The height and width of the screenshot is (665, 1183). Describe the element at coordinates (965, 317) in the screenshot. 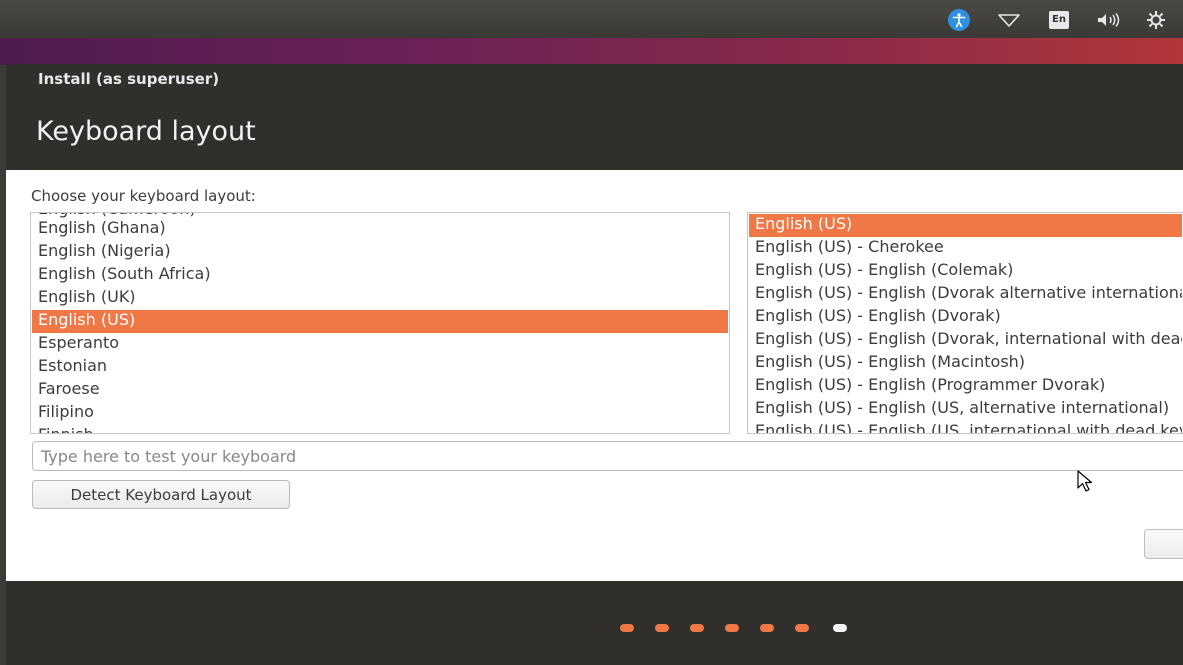

I see `list-item: English (US) - English (Dvorak)` at that location.